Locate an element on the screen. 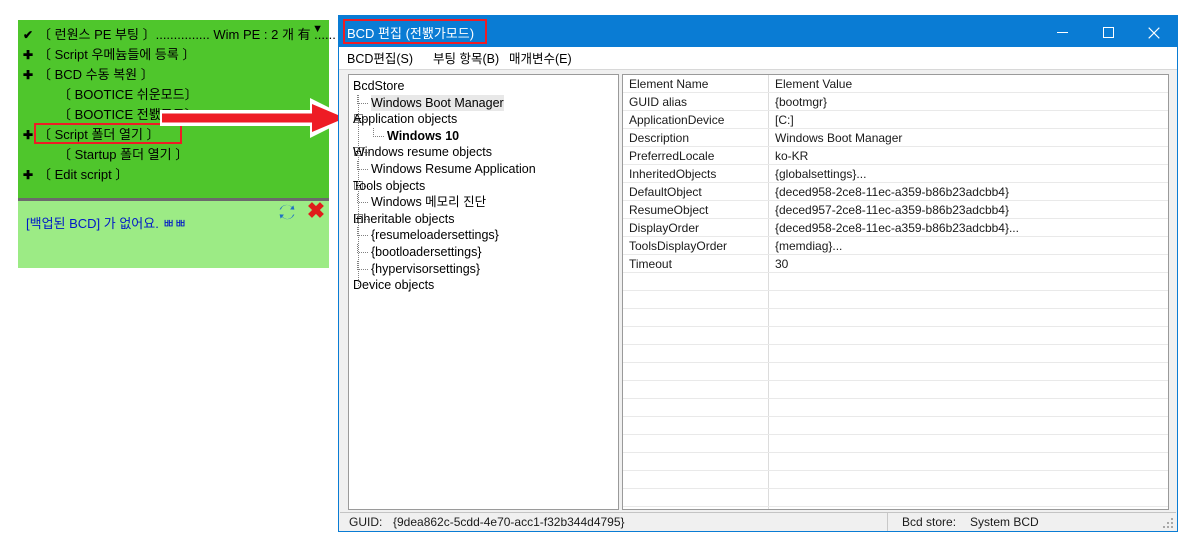 The height and width of the screenshot is (547, 1193). table-cell-element-value: {bootmgr} is located at coordinates (801, 102).